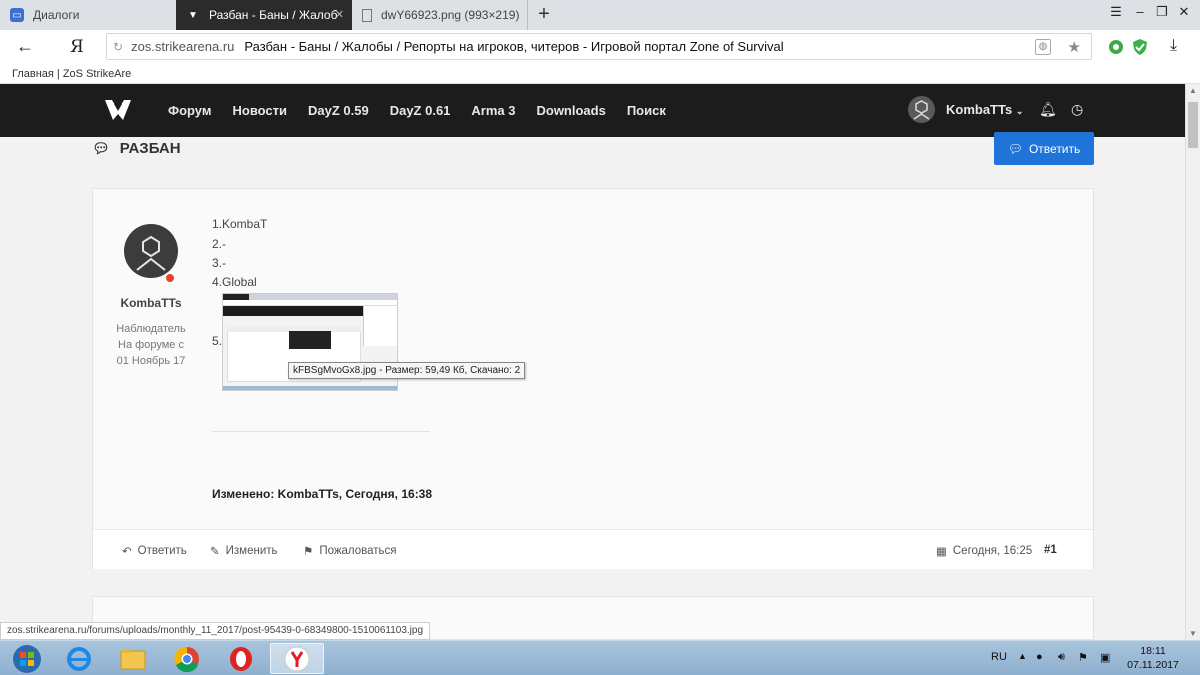 This screenshot has height=675, width=1200. Describe the element at coordinates (1061, 657) in the screenshot. I see `volume-icon: 🔊︎` at that location.